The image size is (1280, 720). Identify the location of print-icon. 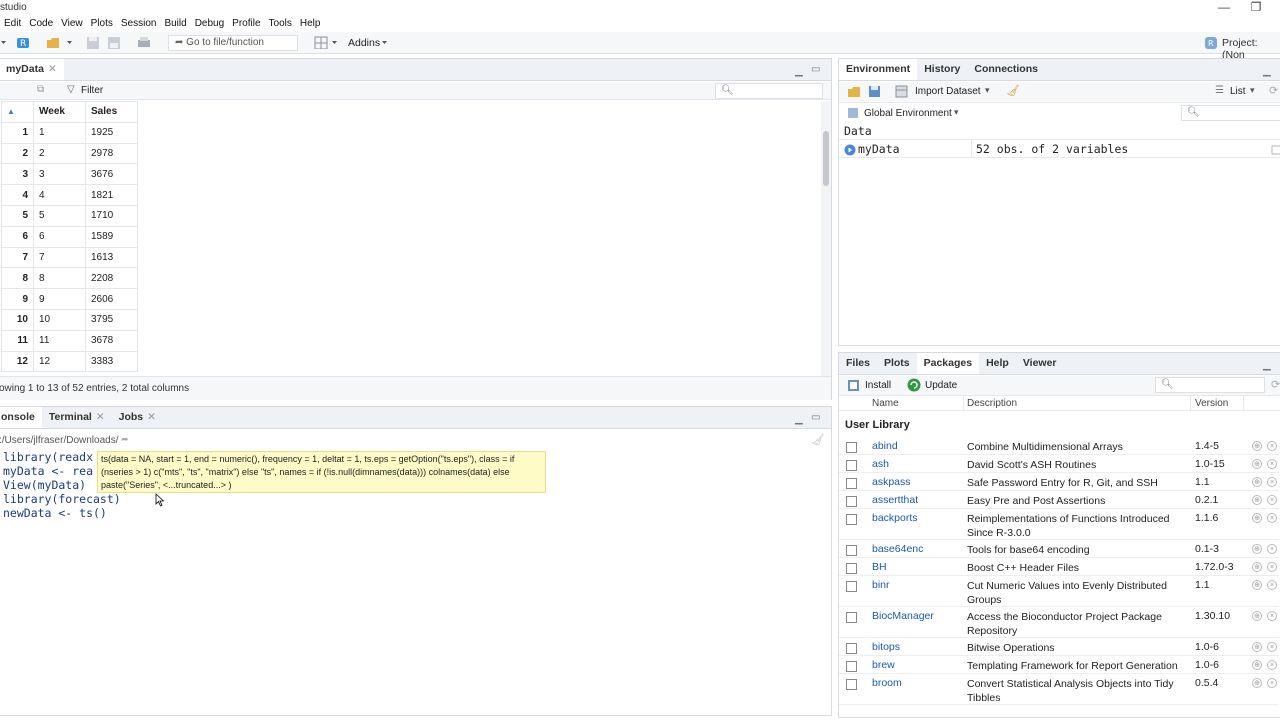
(144, 42).